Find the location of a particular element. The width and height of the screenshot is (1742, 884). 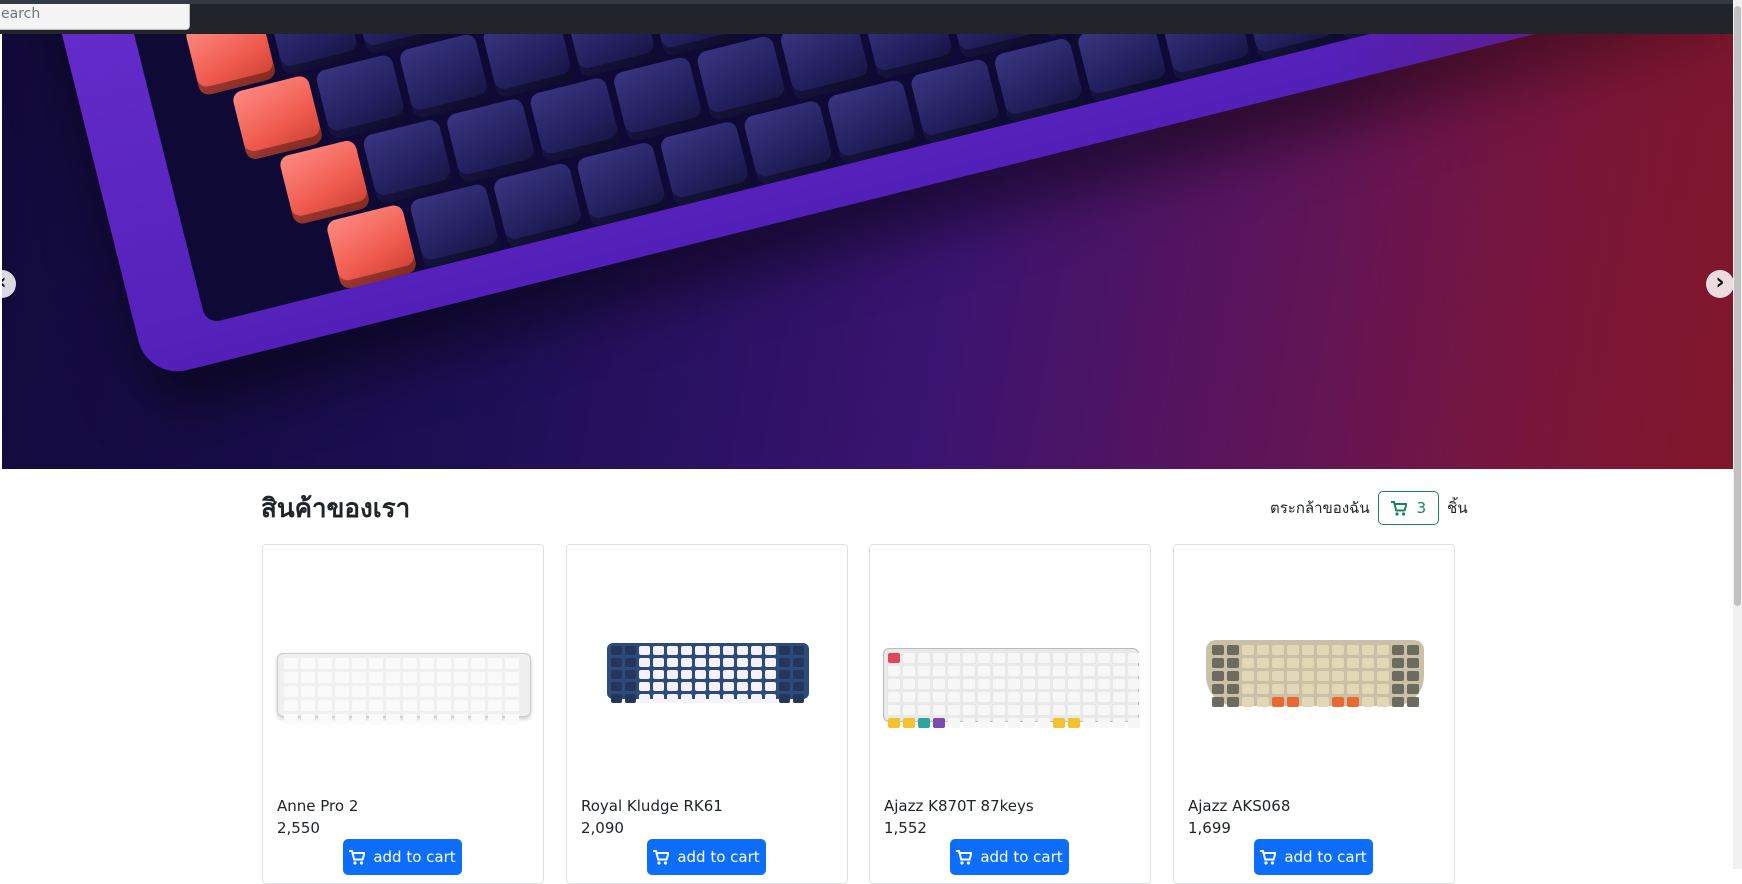

cart-button: 3 is located at coordinates (1409, 508).